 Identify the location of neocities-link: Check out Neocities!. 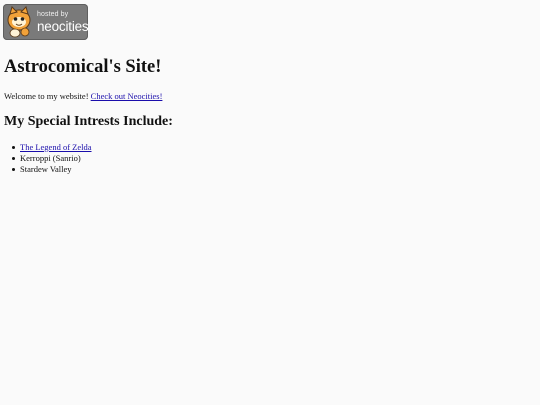
(127, 96).